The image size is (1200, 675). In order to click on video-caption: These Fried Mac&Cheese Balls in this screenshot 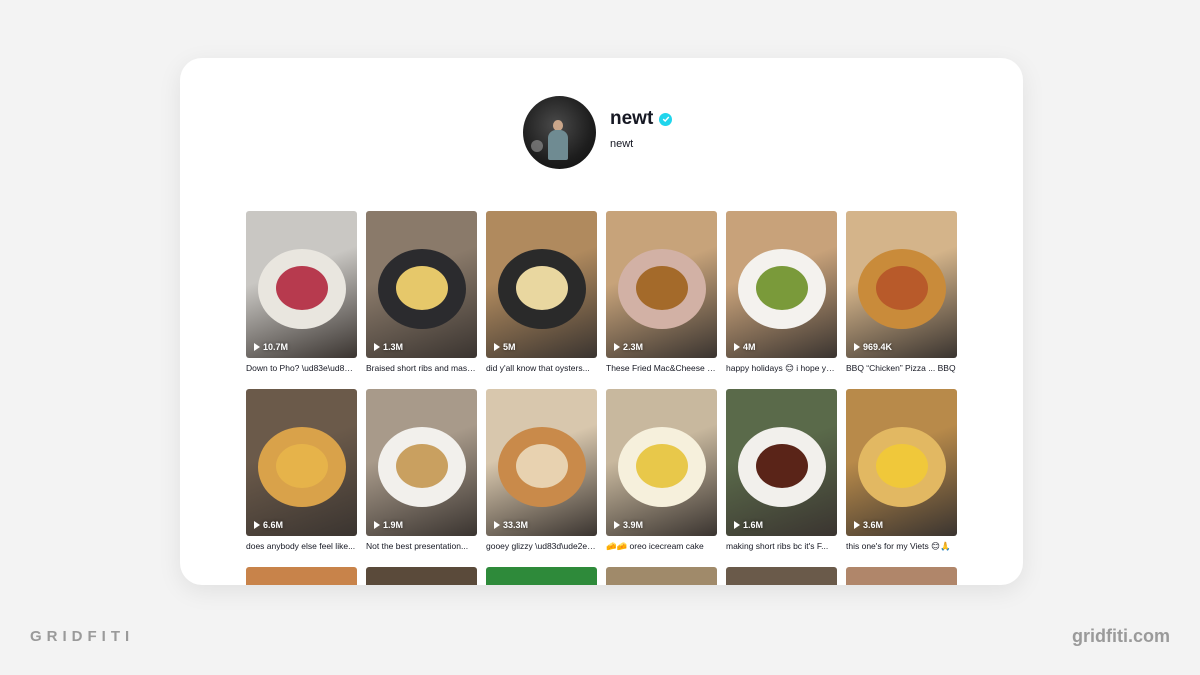, I will do `click(661, 368)`.